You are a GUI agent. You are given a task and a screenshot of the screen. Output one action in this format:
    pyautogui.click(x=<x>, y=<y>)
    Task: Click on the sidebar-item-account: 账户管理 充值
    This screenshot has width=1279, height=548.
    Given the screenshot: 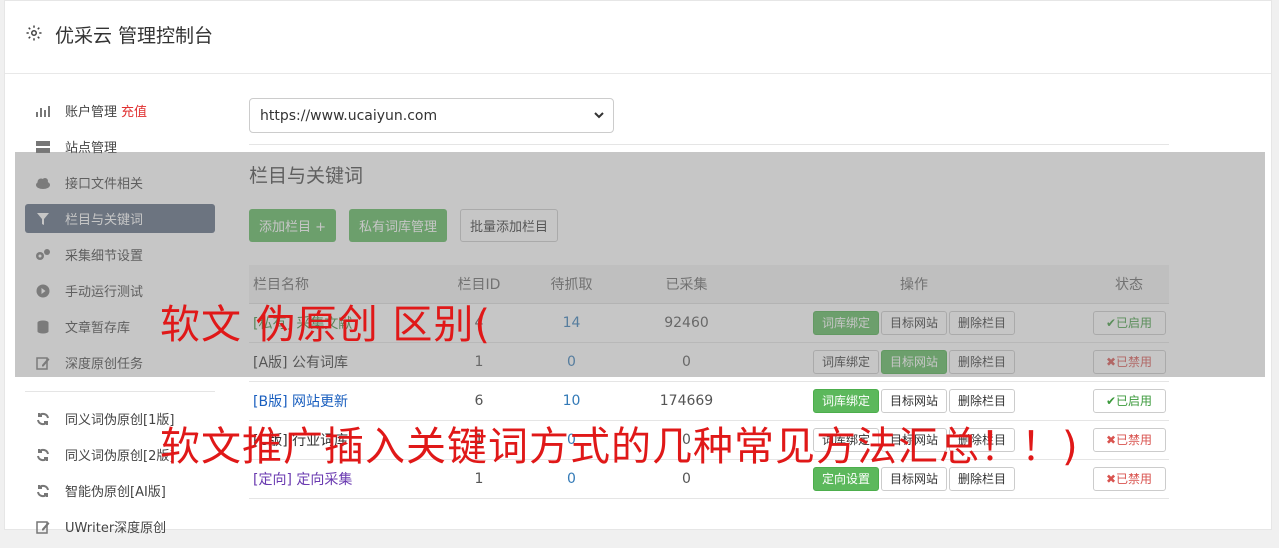 What is the action you would take?
    pyautogui.click(x=120, y=110)
    